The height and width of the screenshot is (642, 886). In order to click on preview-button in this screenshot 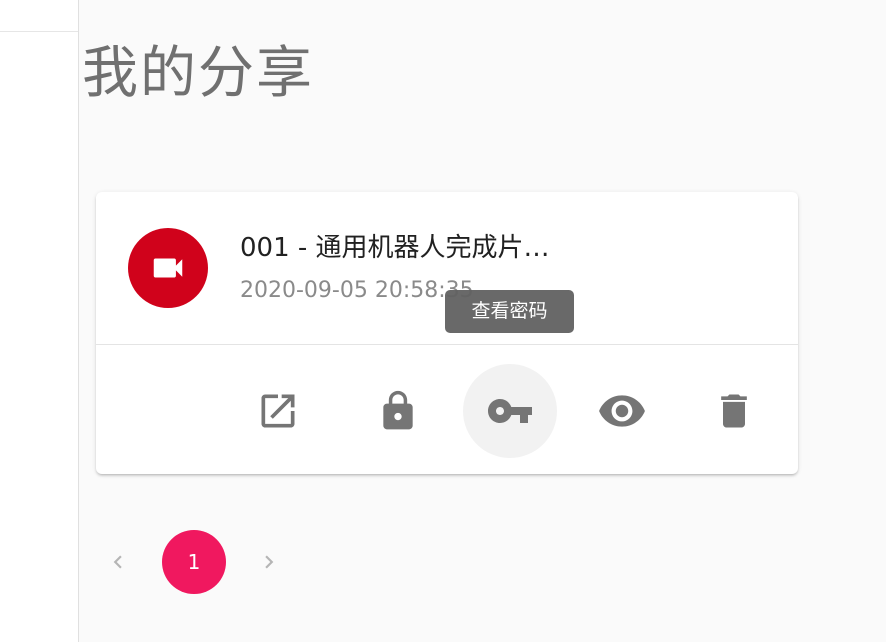, I will do `click(622, 411)`.